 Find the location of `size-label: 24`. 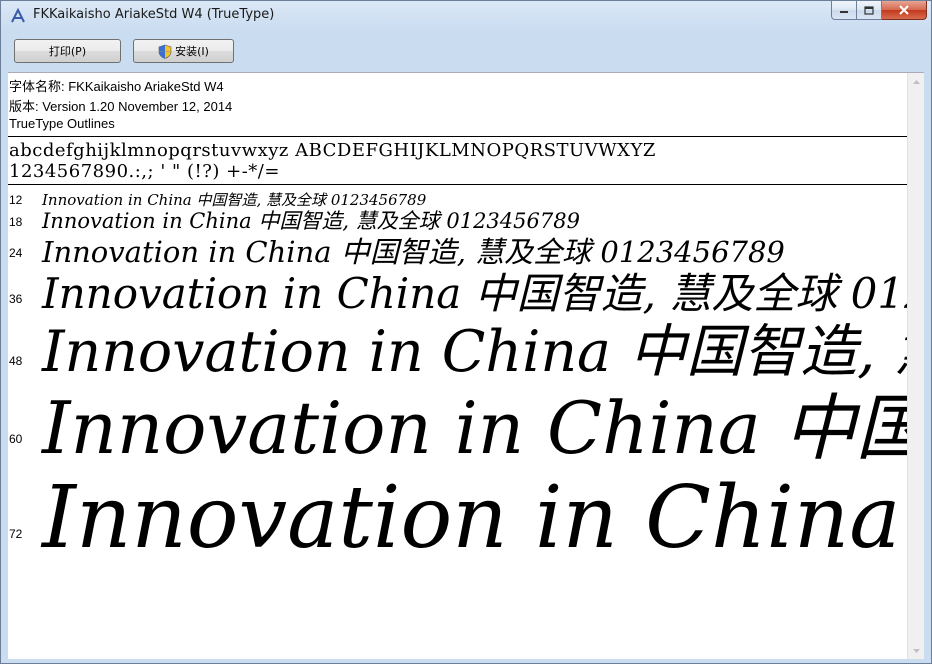

size-label: 24 is located at coordinates (16, 253).